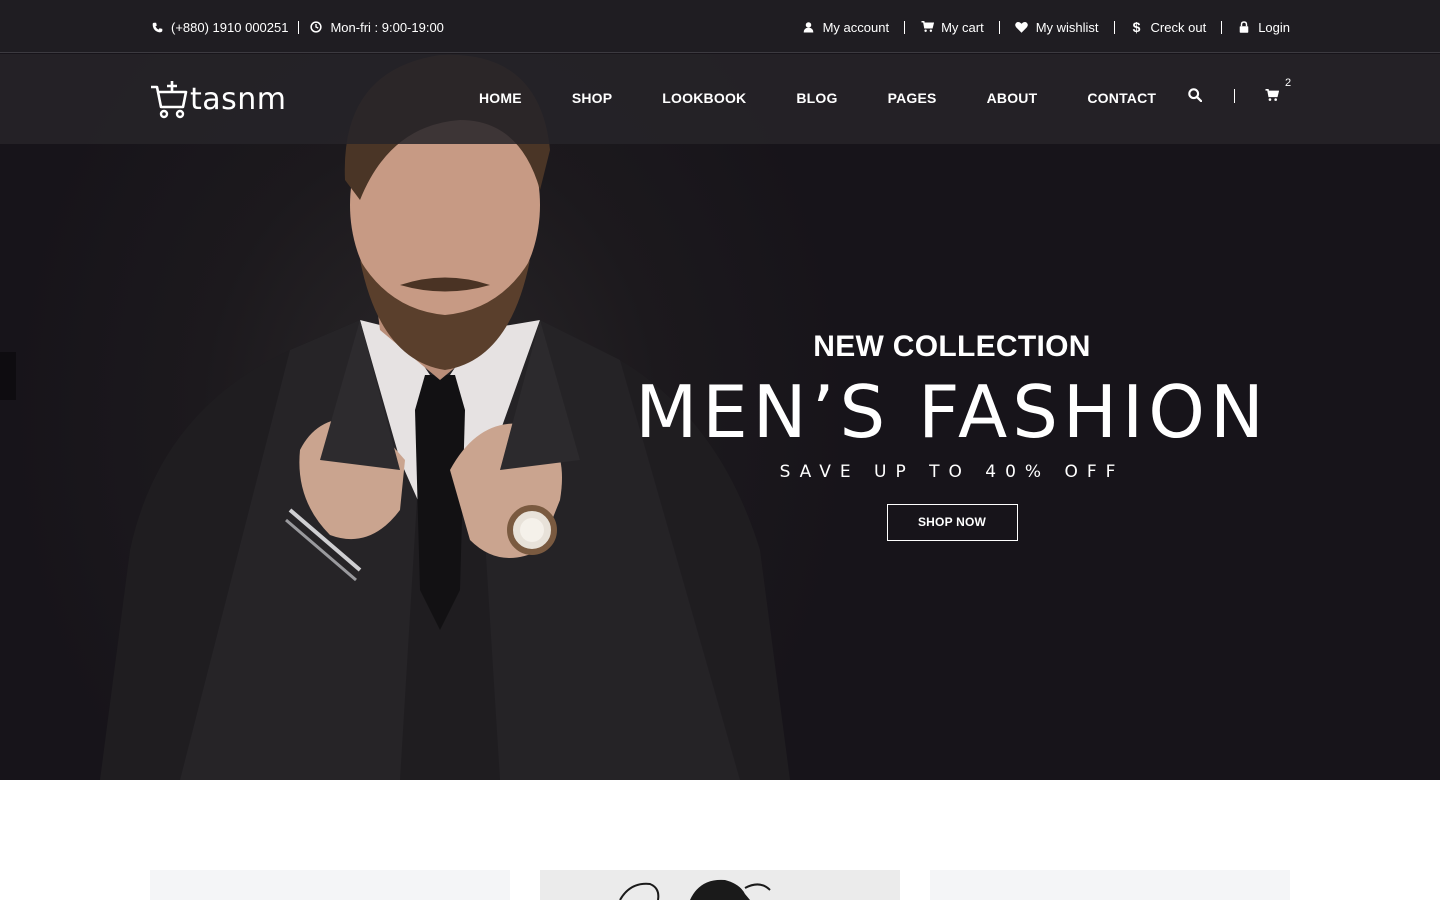 The image size is (1440, 900). Describe the element at coordinates (809, 27) in the screenshot. I see `user-icon` at that location.